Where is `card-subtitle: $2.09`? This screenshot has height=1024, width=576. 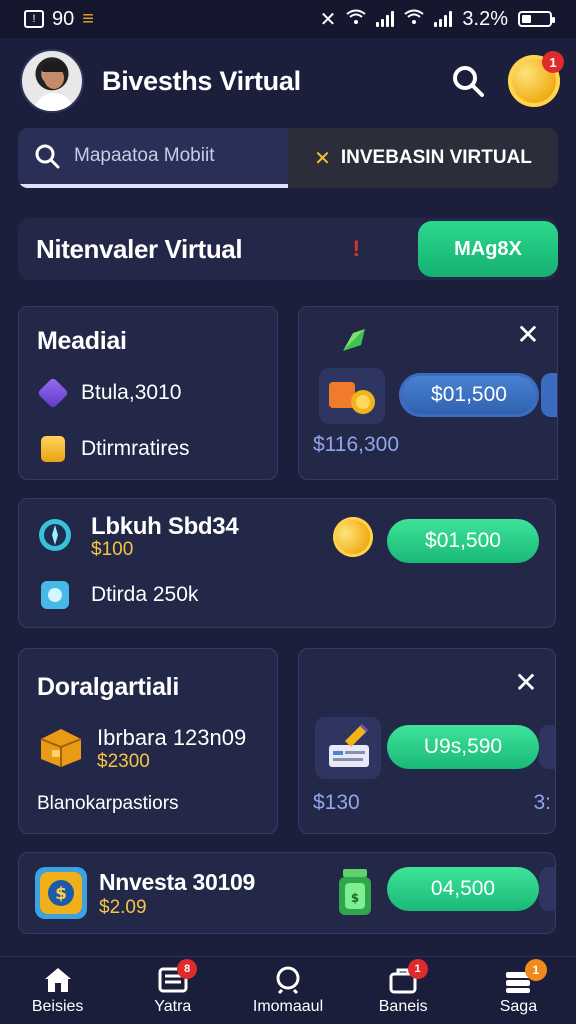
card-subtitle: $2.09 is located at coordinates (123, 907).